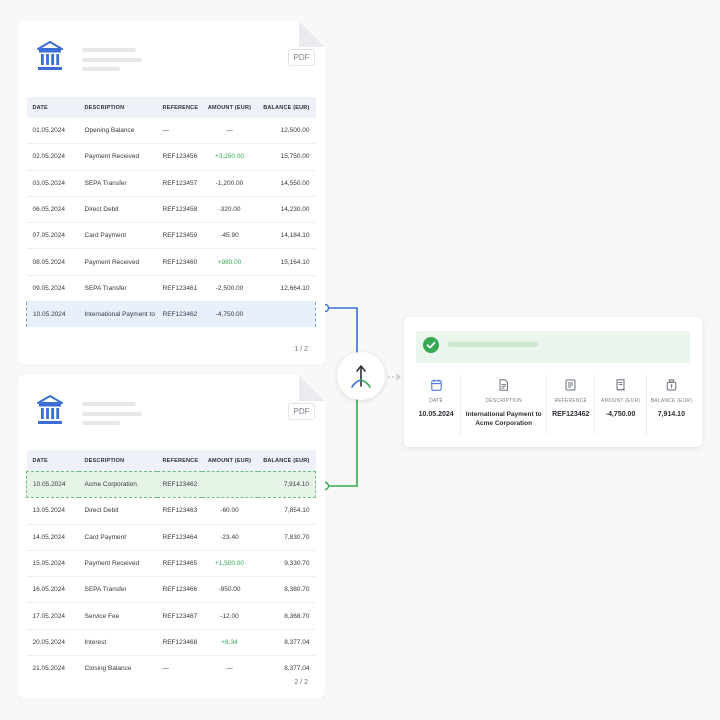 The height and width of the screenshot is (720, 720). Describe the element at coordinates (179, 590) in the screenshot. I see `cell-reference: REF123466` at that location.